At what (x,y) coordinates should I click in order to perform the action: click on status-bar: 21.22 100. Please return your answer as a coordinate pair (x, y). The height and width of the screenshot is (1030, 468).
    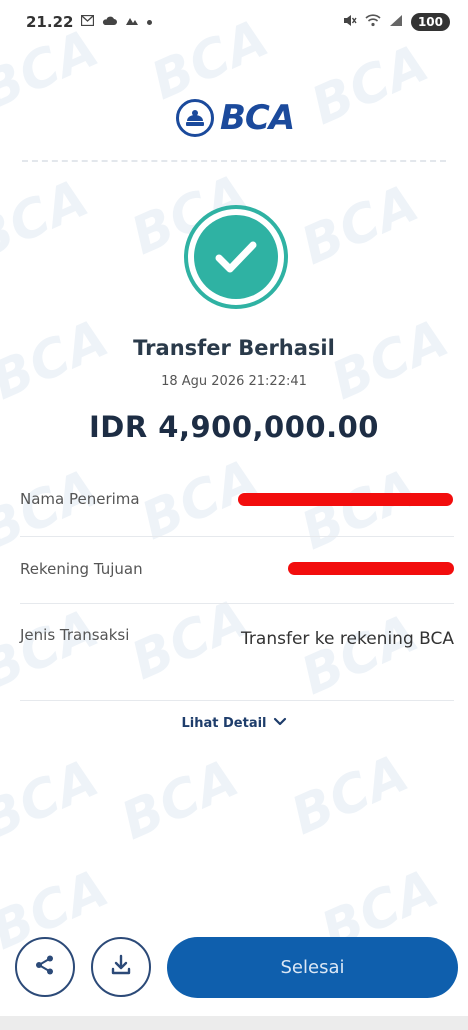
    Looking at the image, I should click on (234, 22).